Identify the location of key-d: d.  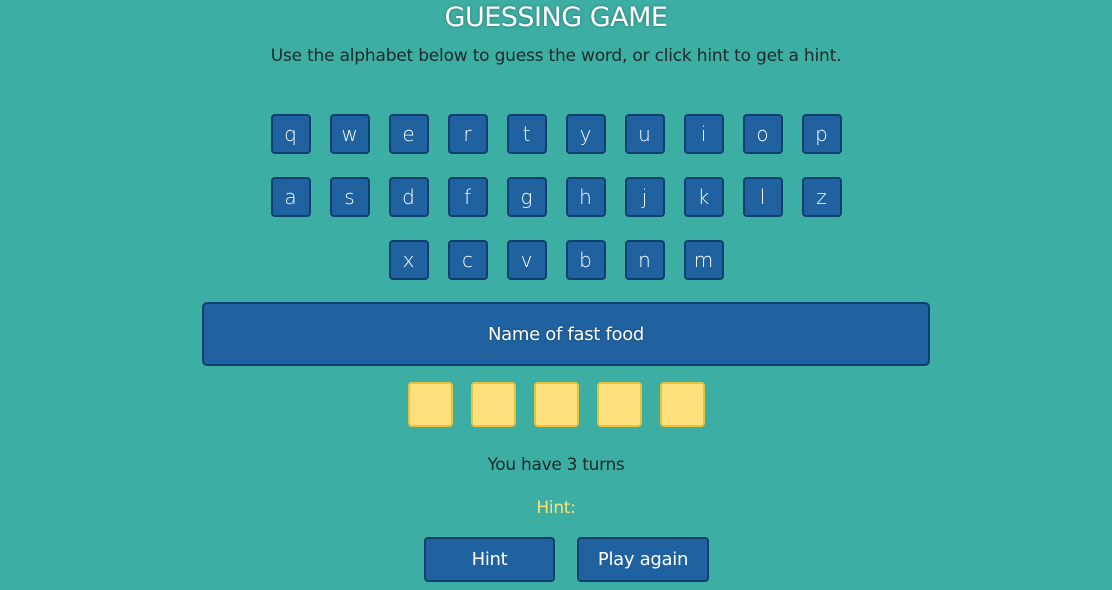
(408, 197).